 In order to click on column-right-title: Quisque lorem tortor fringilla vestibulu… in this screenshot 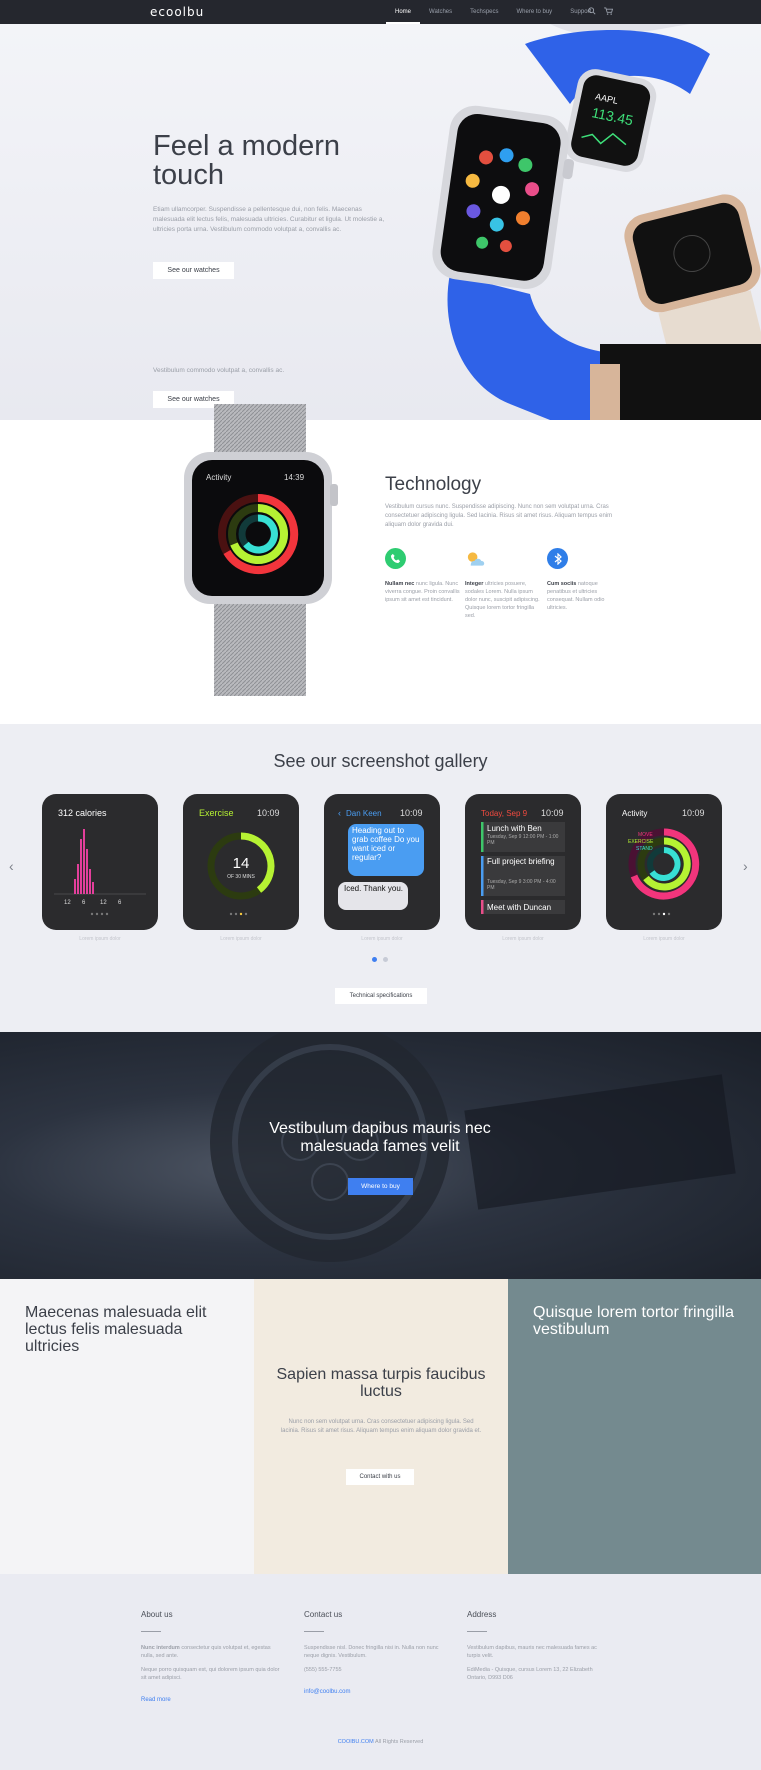, I will do `click(633, 1321)`.